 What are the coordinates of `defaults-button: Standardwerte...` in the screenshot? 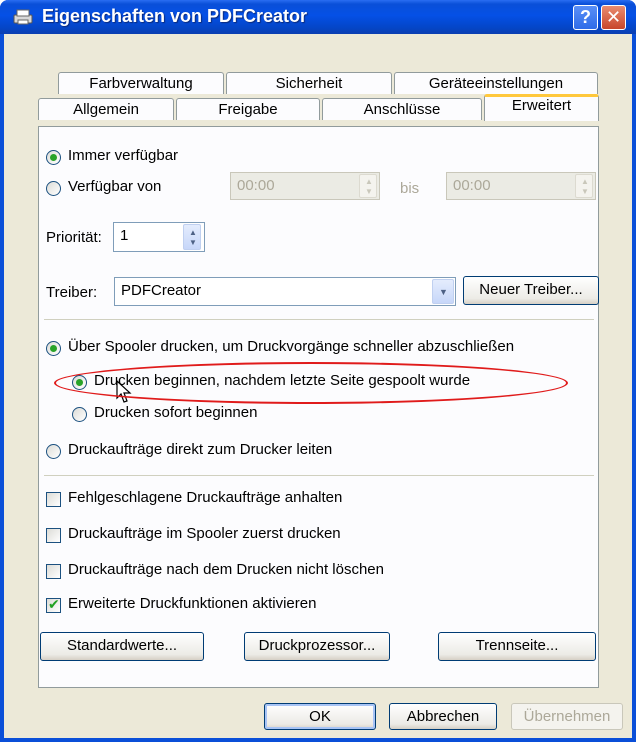 It's located at (122, 646).